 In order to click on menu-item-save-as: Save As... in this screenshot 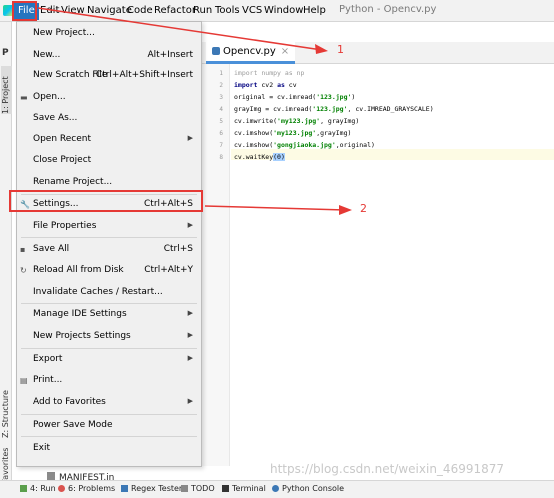, I will do `click(109, 119)`.